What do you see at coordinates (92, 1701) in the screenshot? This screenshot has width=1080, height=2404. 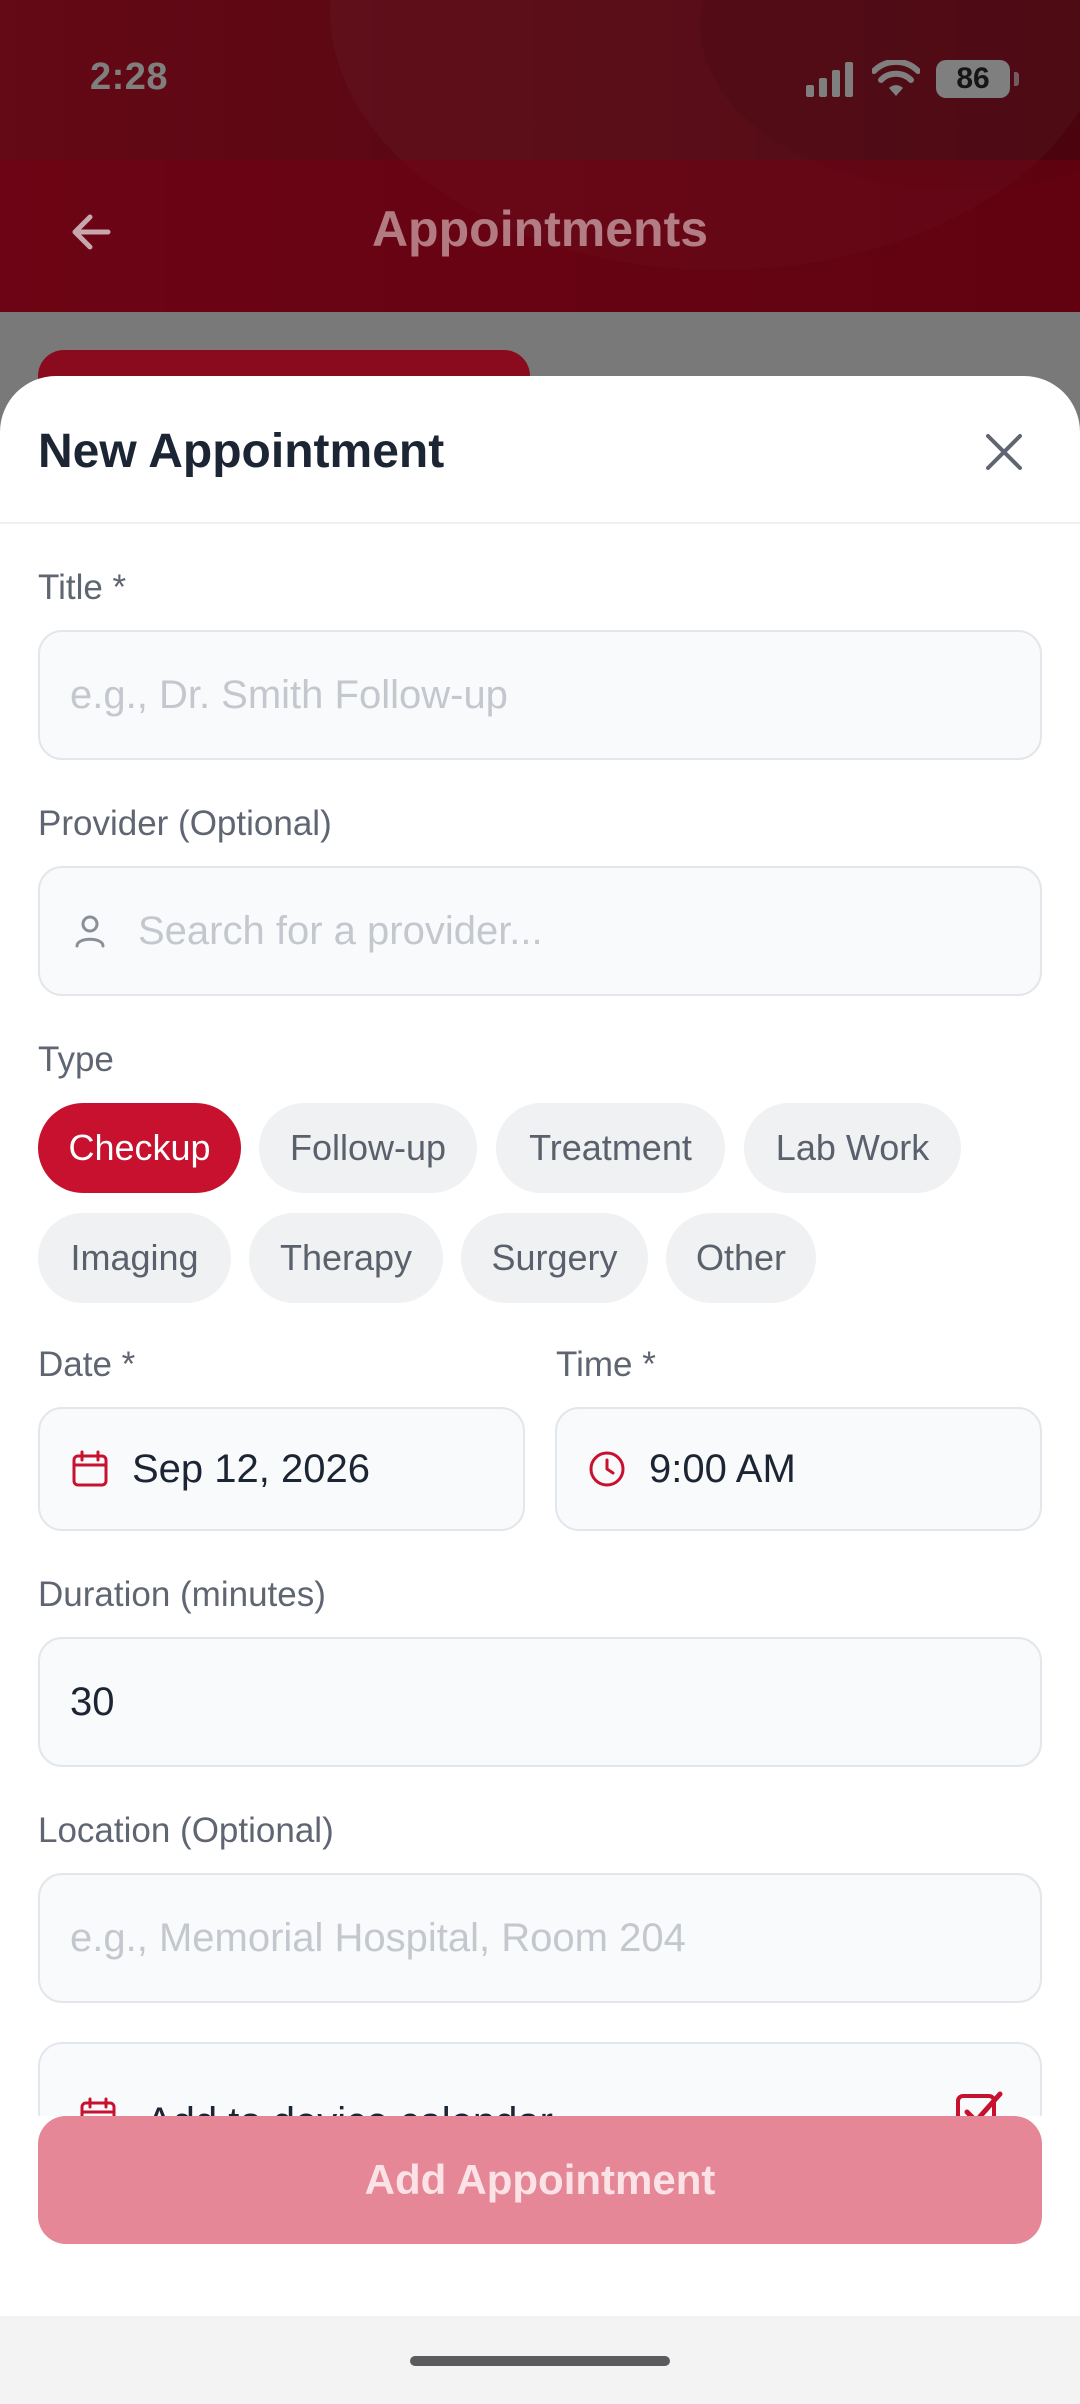 I see `duration-value: 30` at bounding box center [92, 1701].